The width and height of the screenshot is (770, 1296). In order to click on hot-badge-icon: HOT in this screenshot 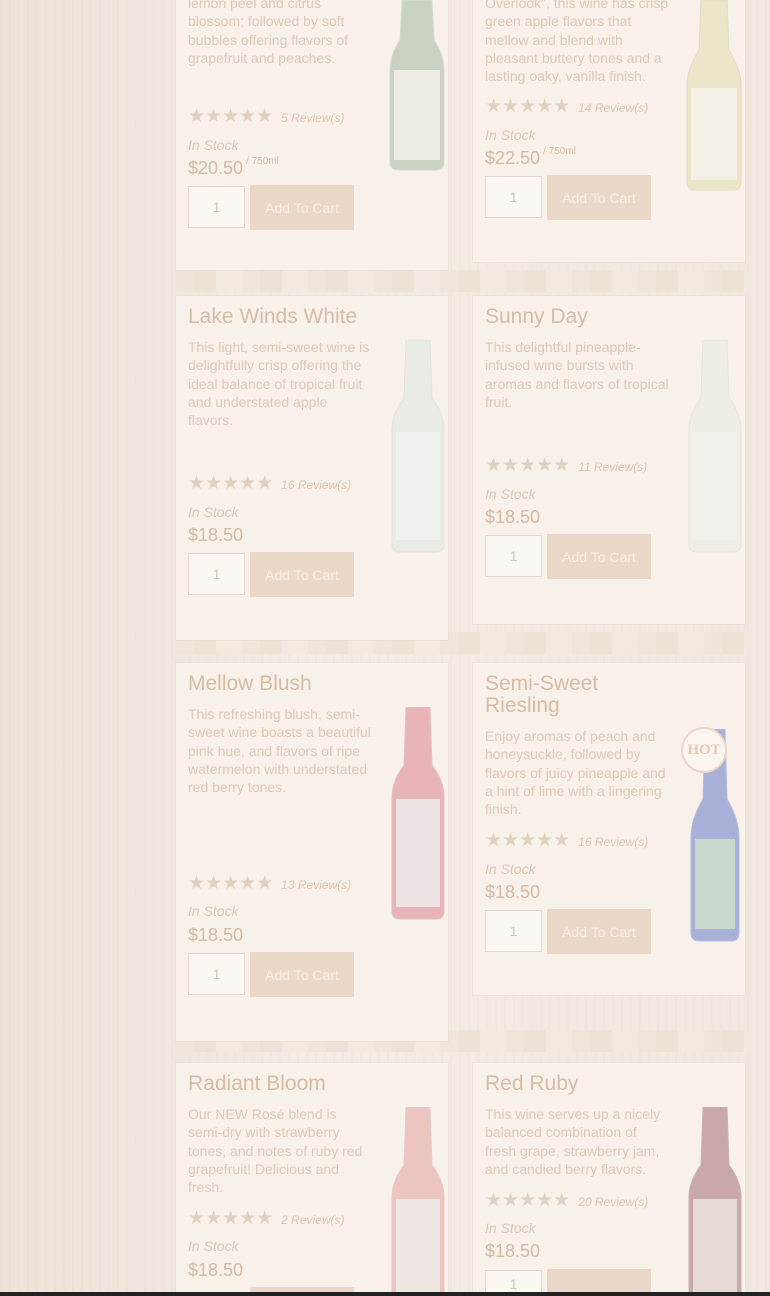, I will do `click(704, 750)`.